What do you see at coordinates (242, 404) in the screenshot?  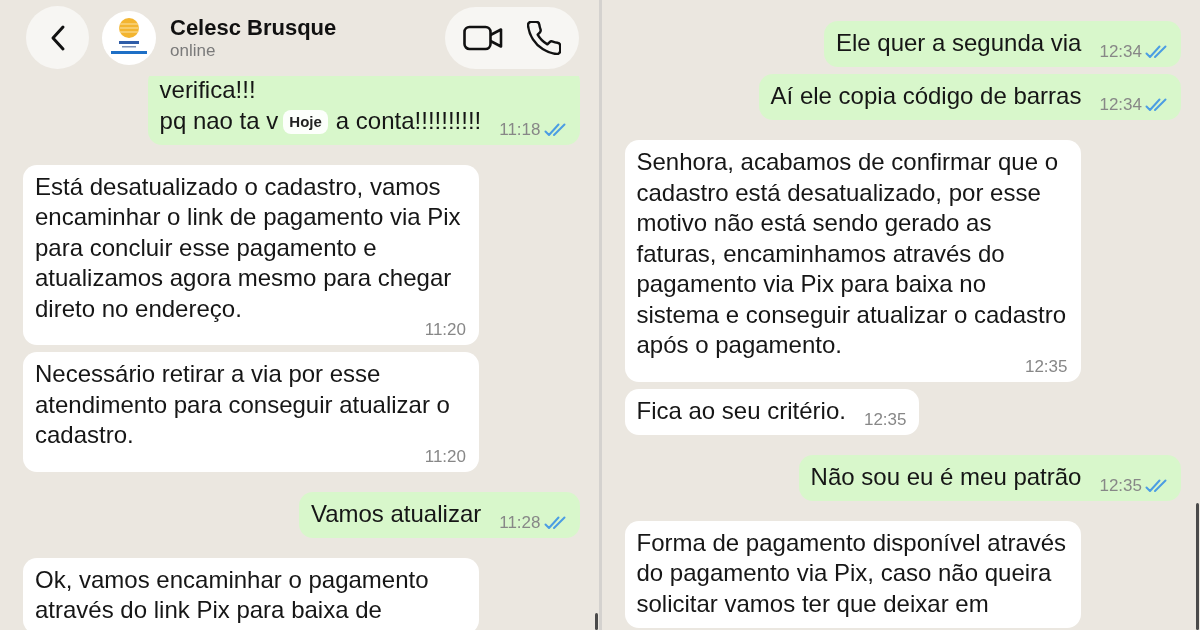 I see `message-text: Necessário retirar a via por esse atendimento para conseguir atualizar o cadastro.` at bounding box center [242, 404].